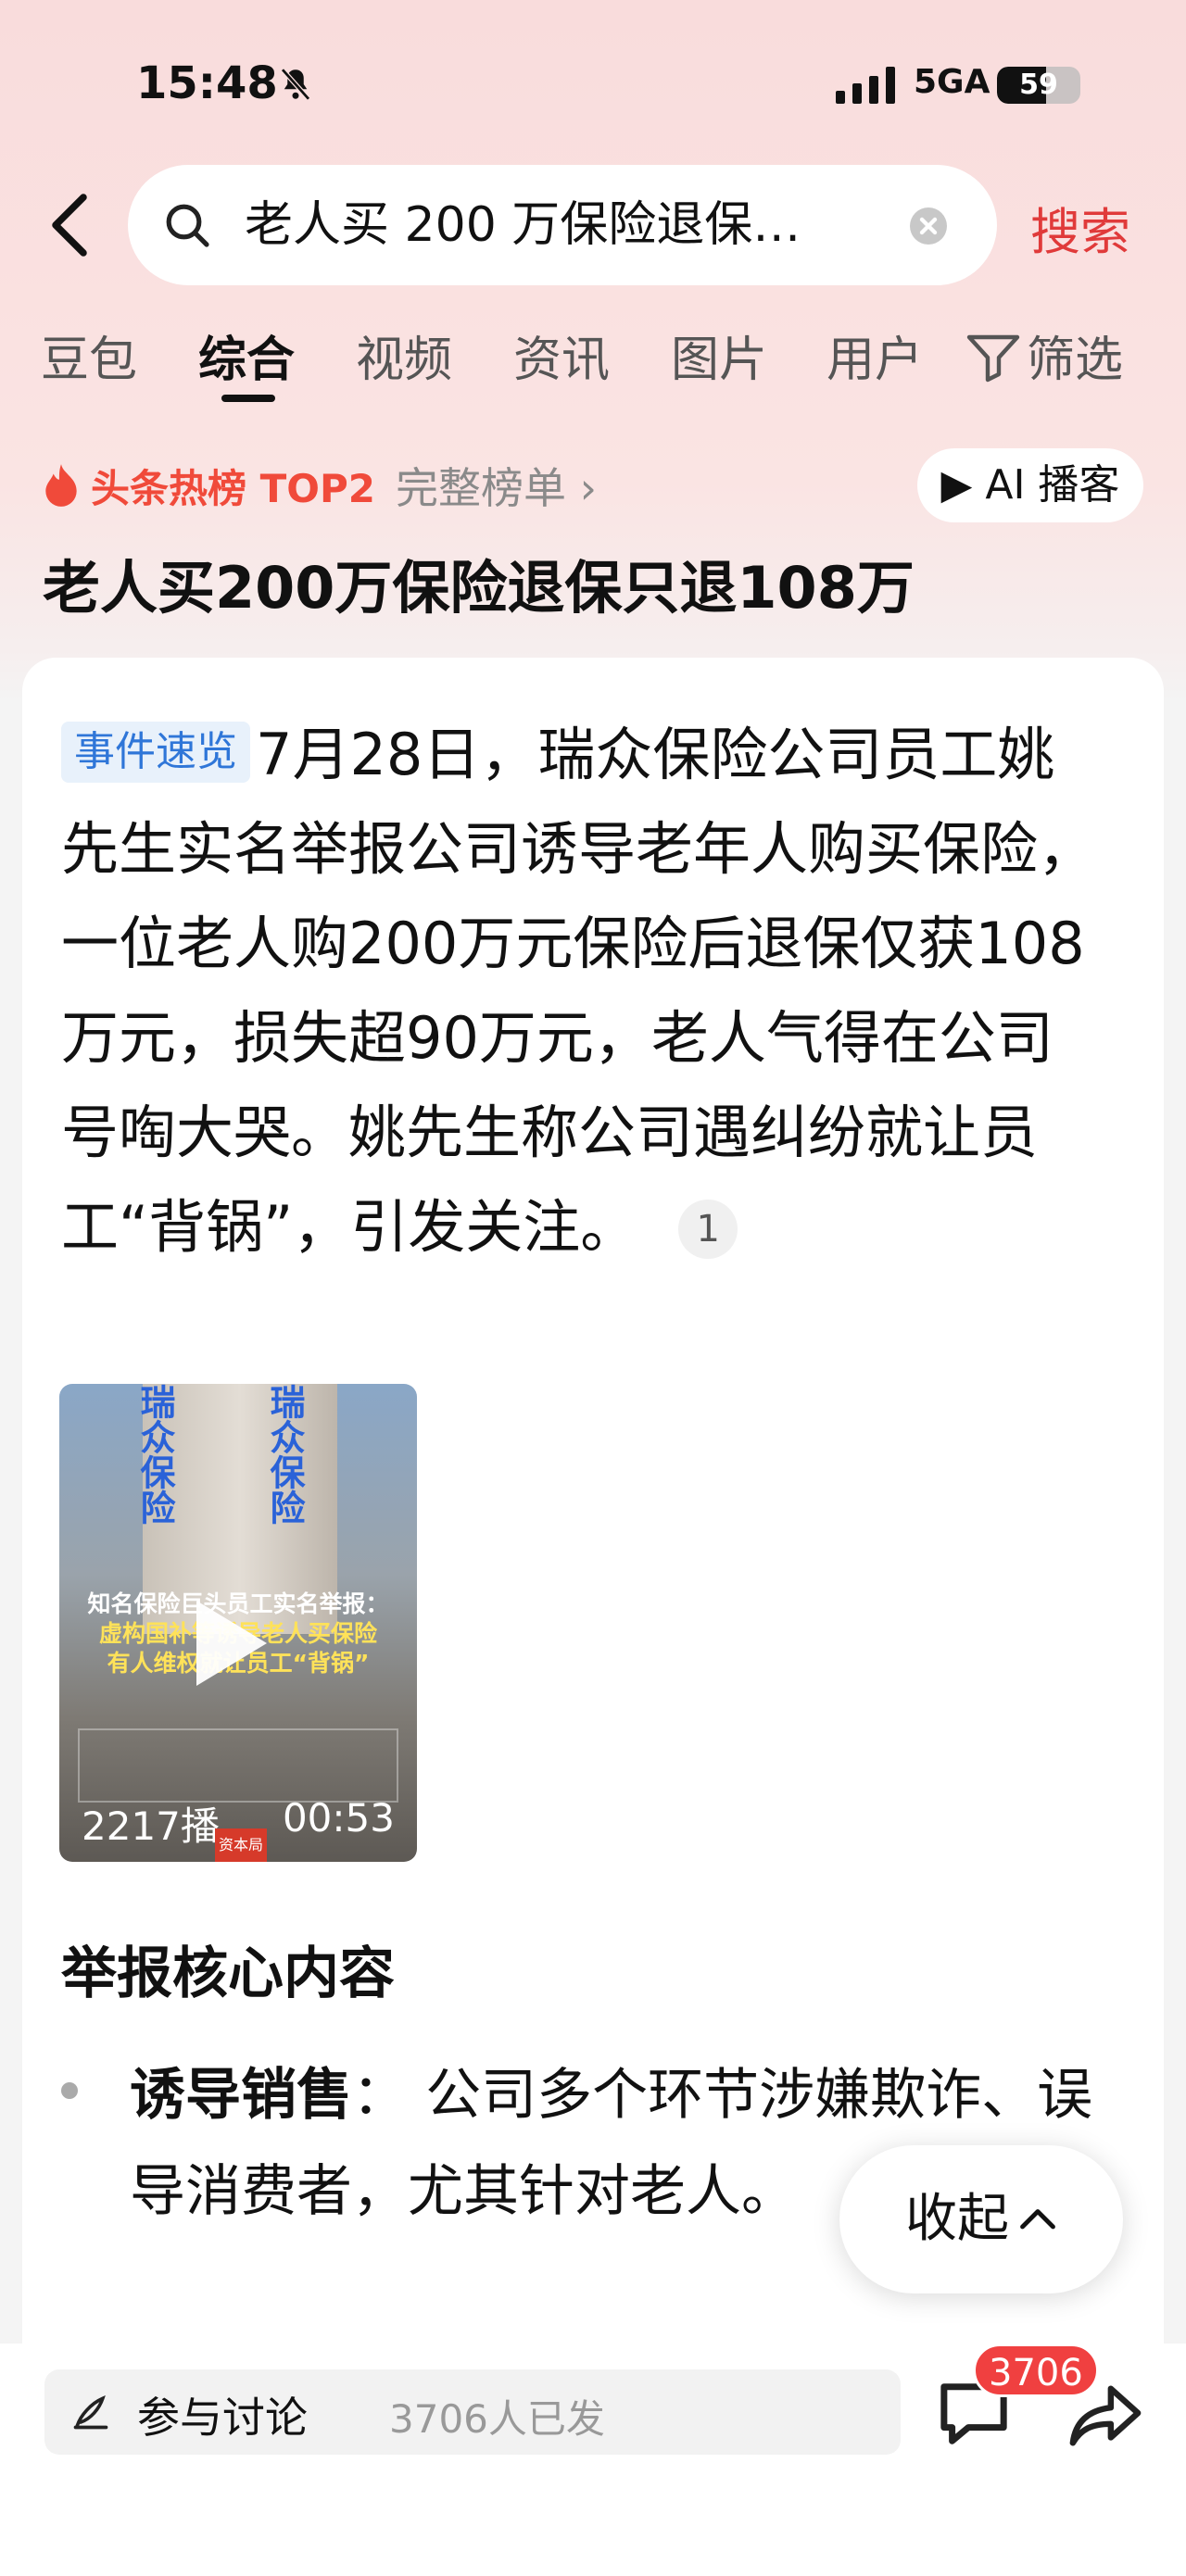 The width and height of the screenshot is (1186, 2576). What do you see at coordinates (1075, 360) in the screenshot?
I see `filter-label: 筛选` at bounding box center [1075, 360].